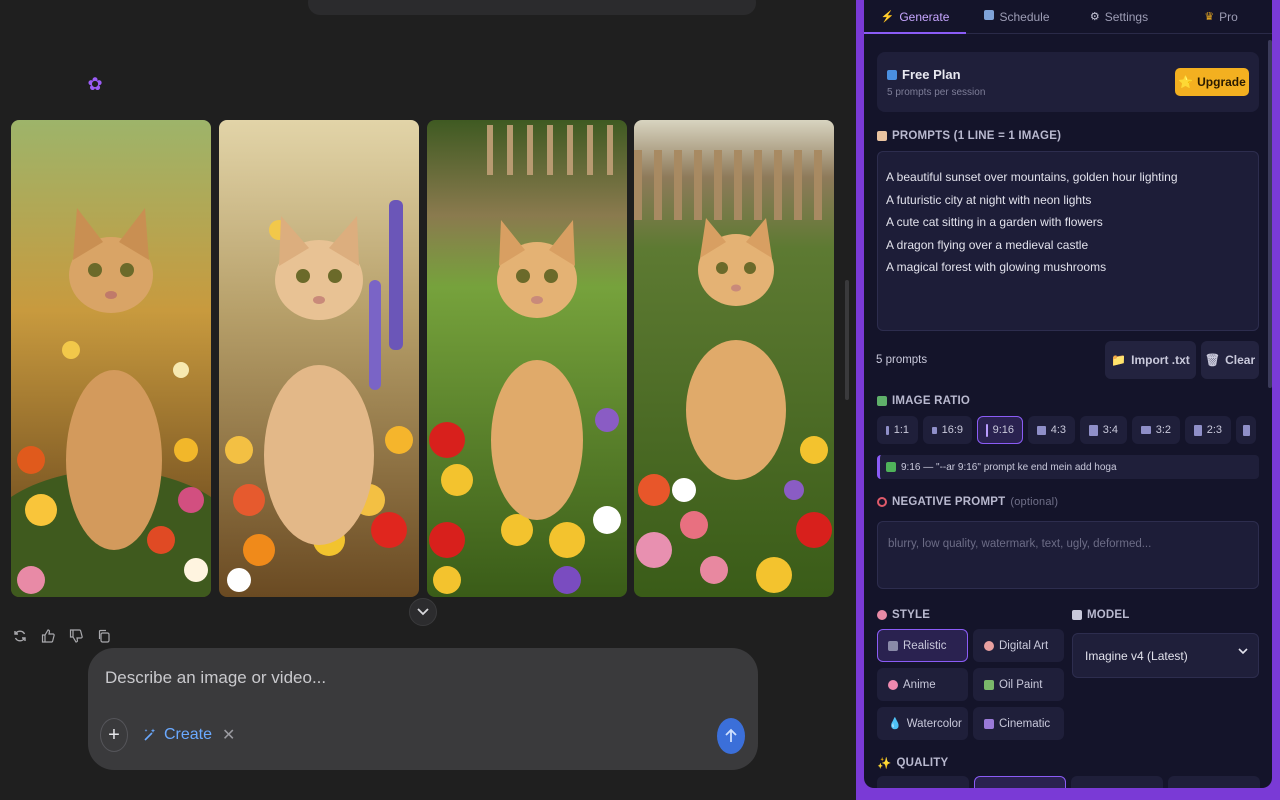 The width and height of the screenshot is (1280, 800). What do you see at coordinates (1103, 430) in the screenshot?
I see `ratio-option-3-4: 3:4` at bounding box center [1103, 430].